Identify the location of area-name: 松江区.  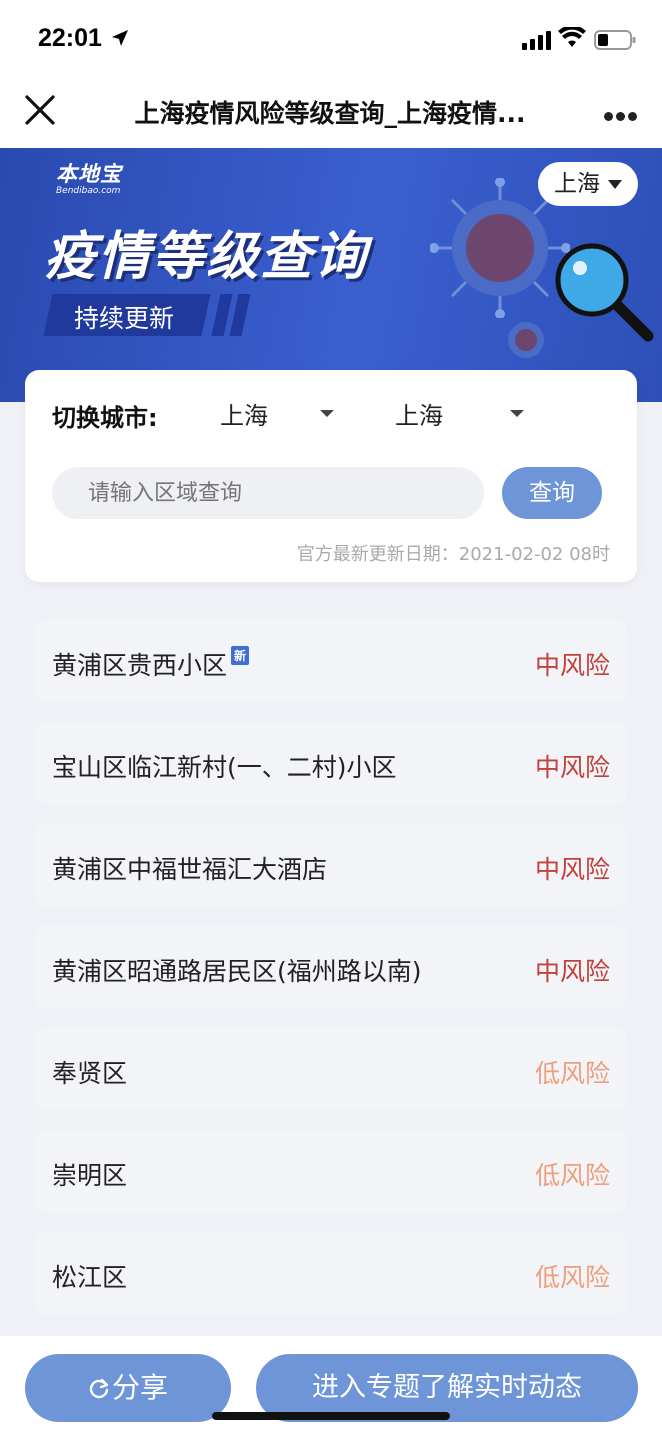
(90, 1277).